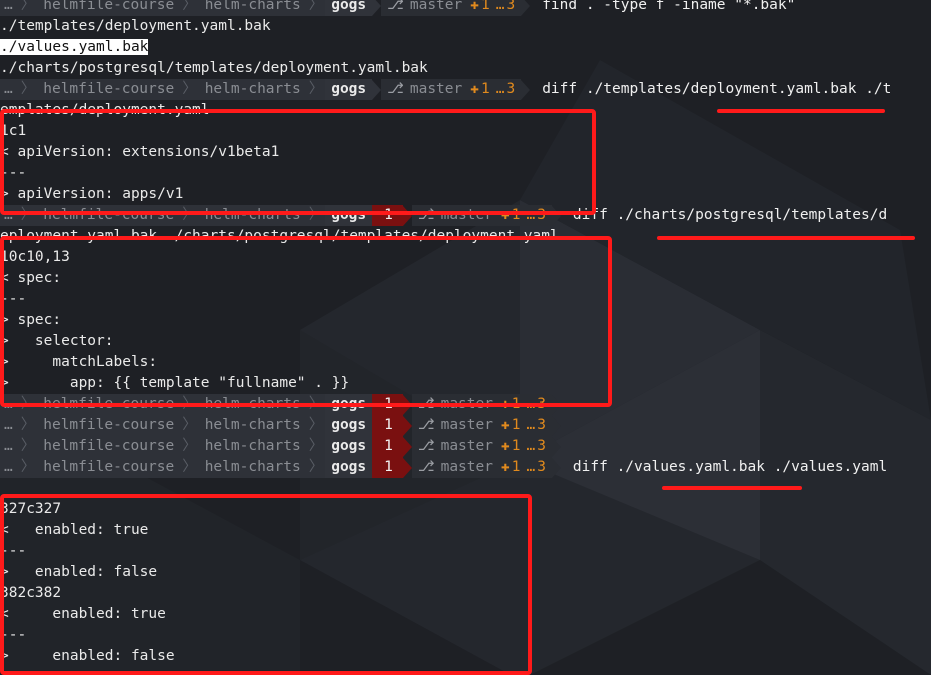 This screenshot has width=931, height=675. What do you see at coordinates (730, 215) in the screenshot?
I see `command-text: diff ./charts/postgresql/templates/d` at bounding box center [730, 215].